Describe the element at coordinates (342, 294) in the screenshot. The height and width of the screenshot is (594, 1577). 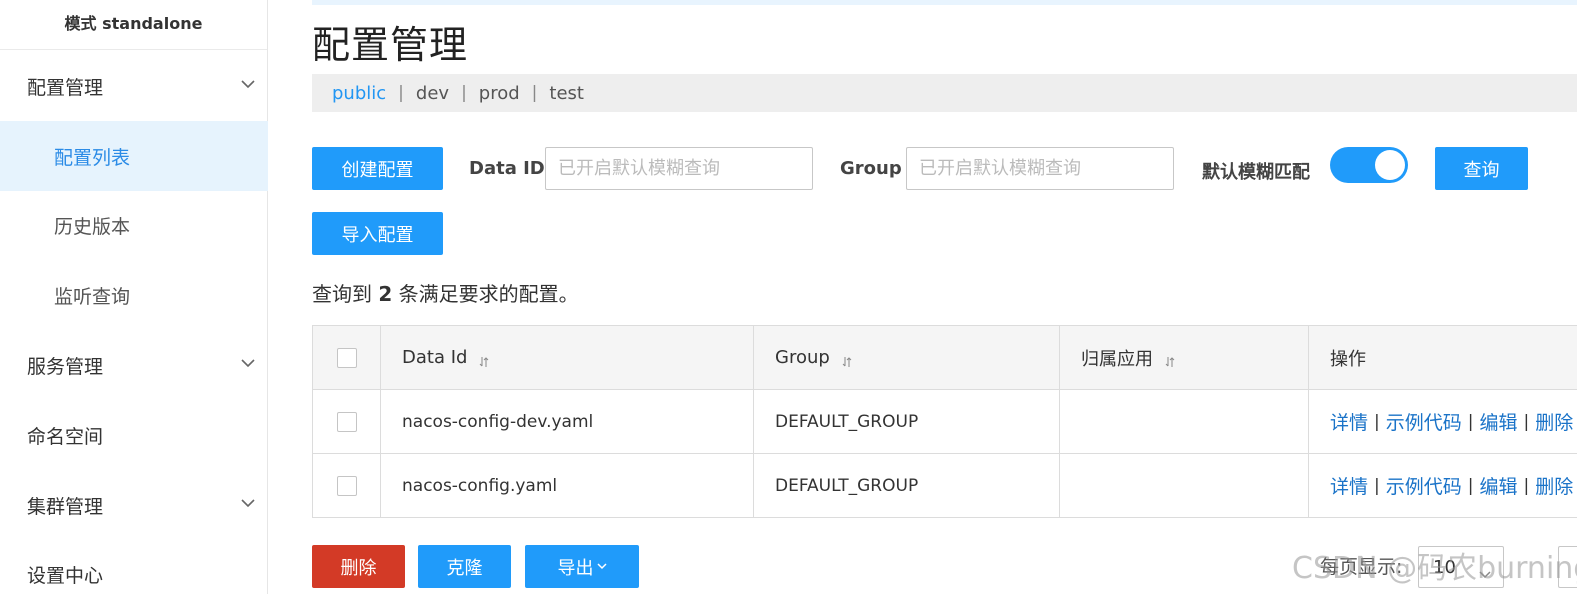
I see `result-prefix: 查询到` at that location.